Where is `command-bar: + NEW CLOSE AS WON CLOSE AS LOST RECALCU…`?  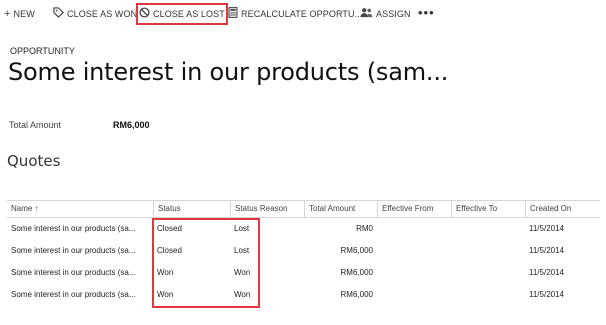
command-bar: + NEW CLOSE AS WON CLOSE AS LOST RECALCU… is located at coordinates (303, 14).